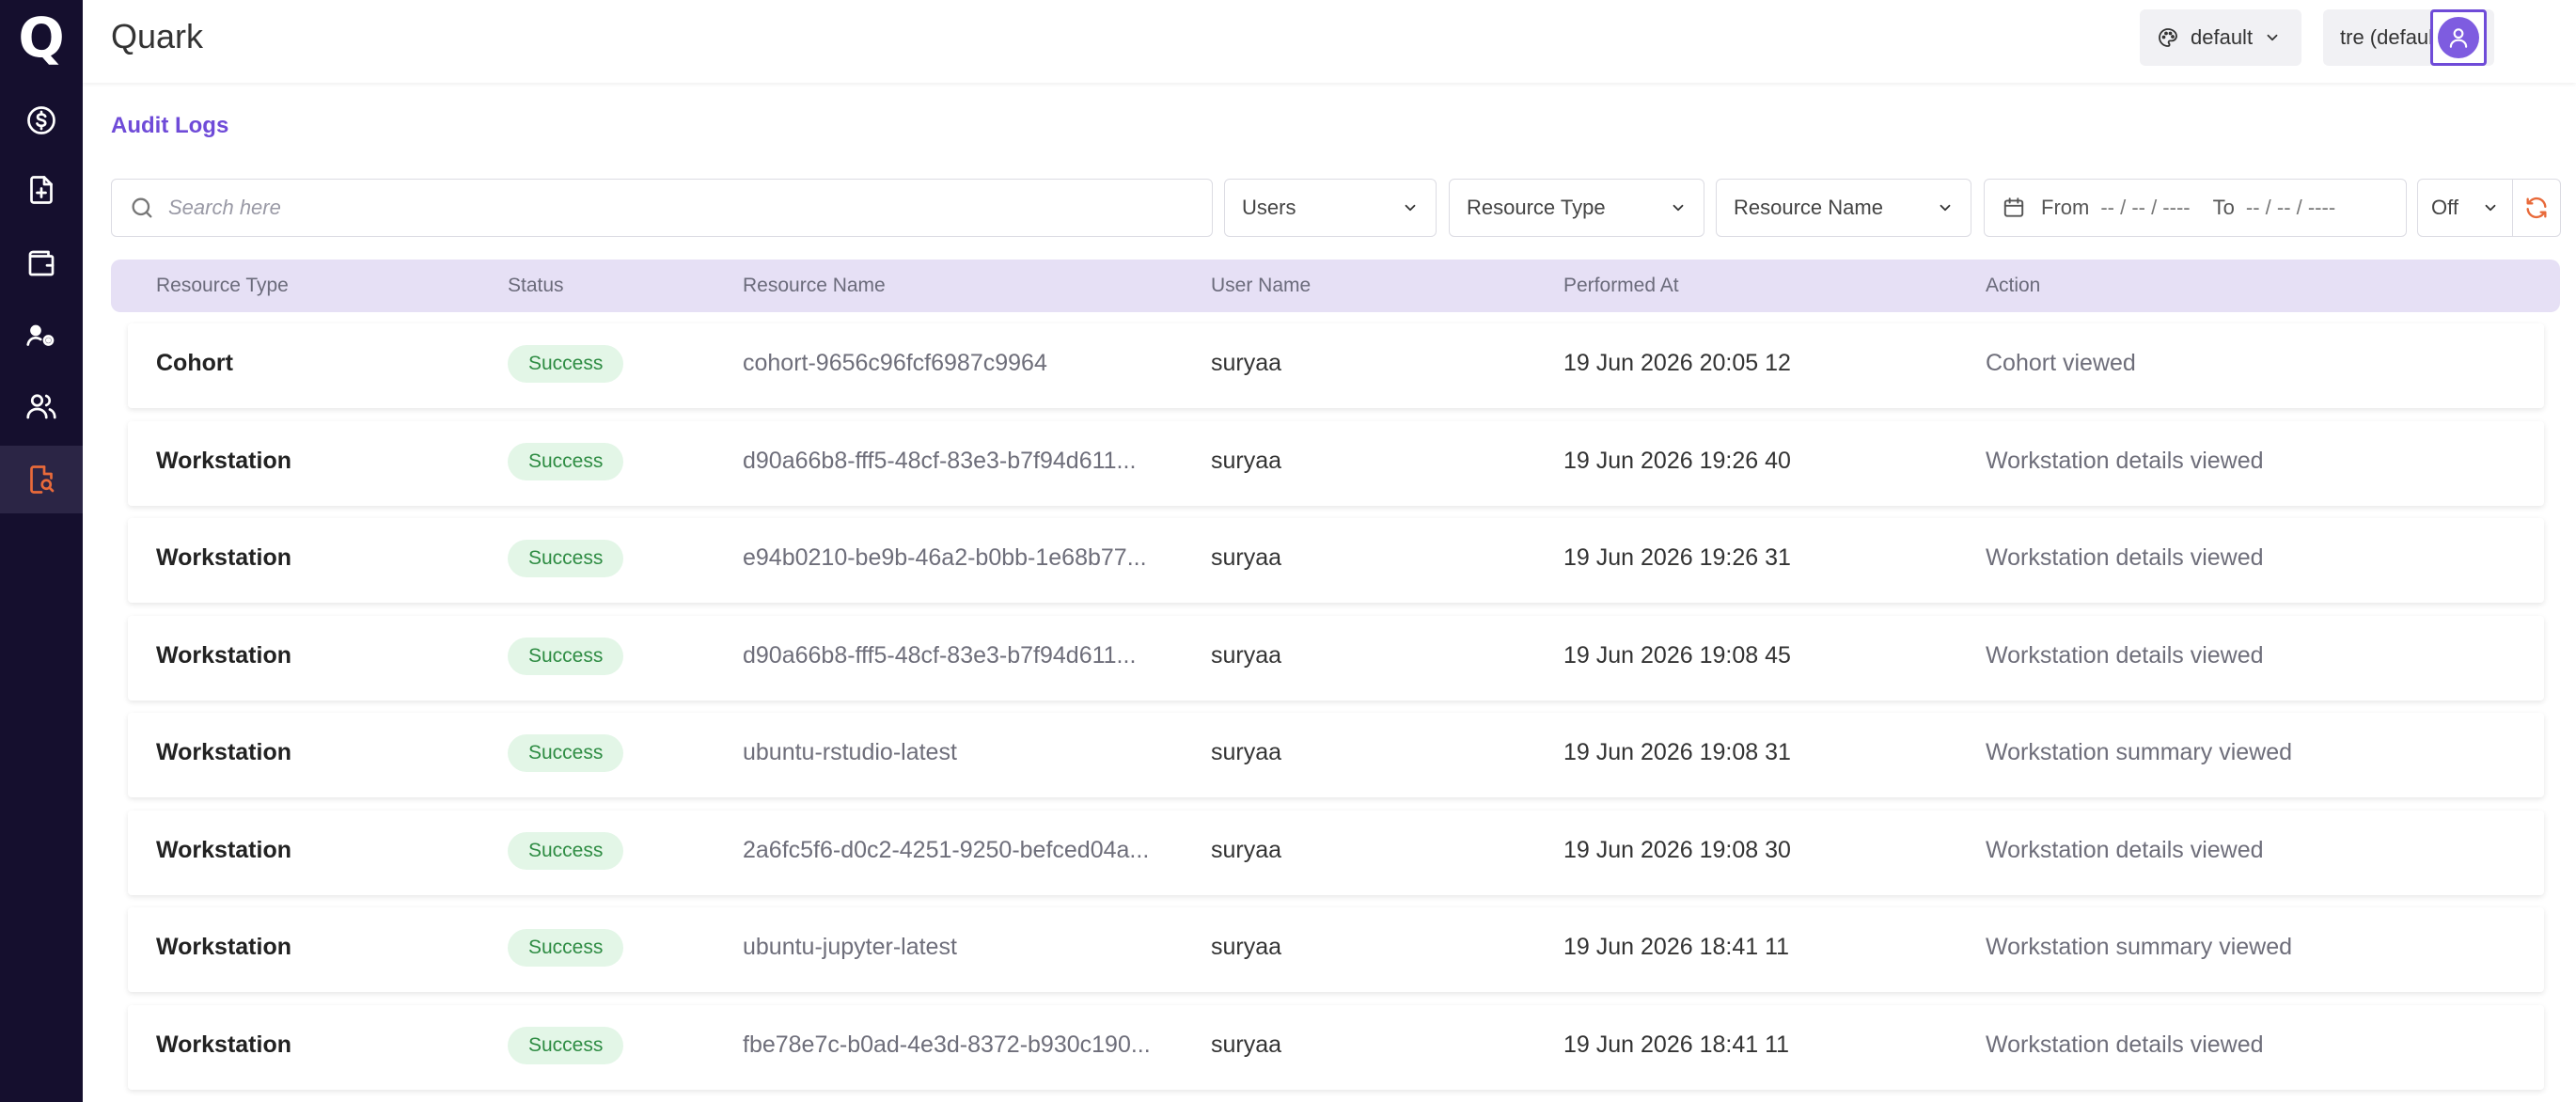 The image size is (2576, 1102). Describe the element at coordinates (1329, 41) in the screenshot. I see `top-header: Quark default tre (default)` at that location.